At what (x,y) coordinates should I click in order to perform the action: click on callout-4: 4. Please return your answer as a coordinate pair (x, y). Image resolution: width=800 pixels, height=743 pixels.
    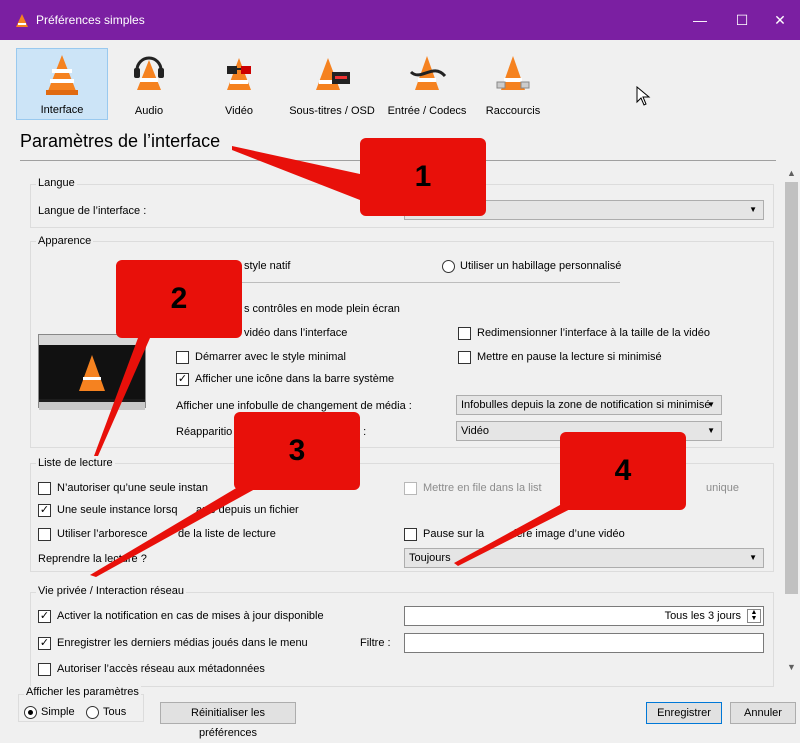
    Looking at the image, I should click on (623, 471).